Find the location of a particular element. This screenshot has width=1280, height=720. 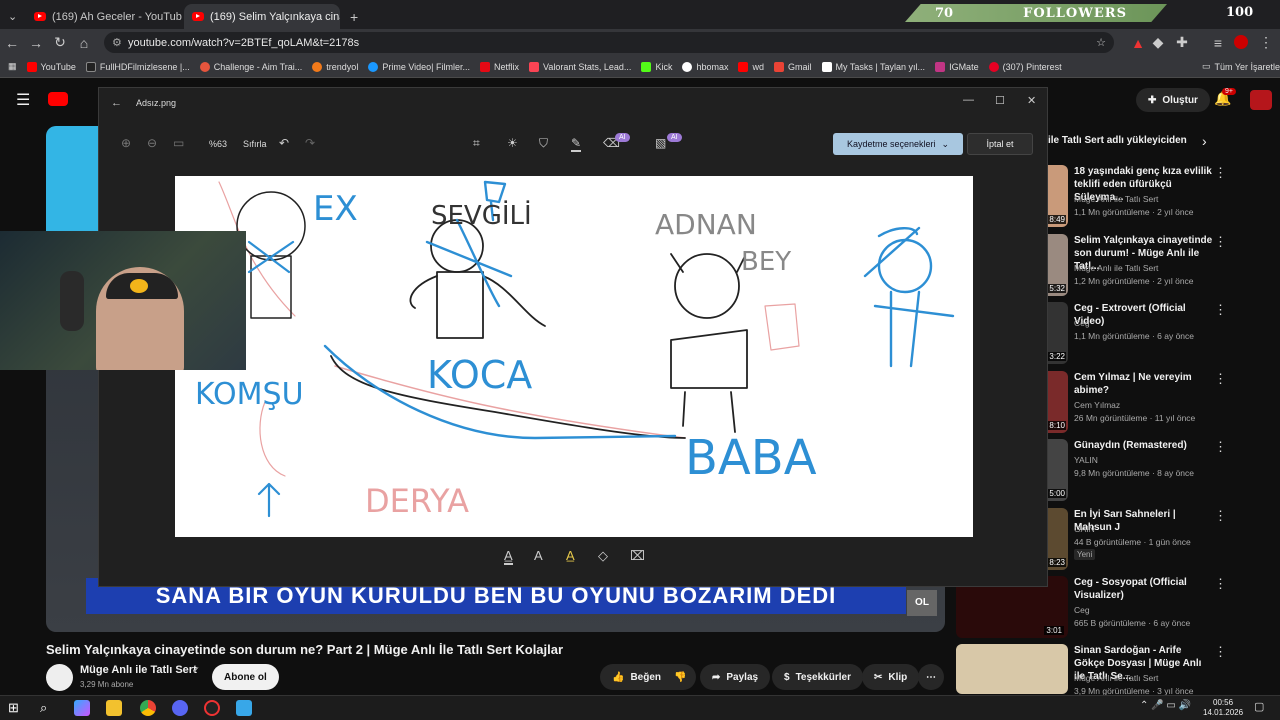

home-icon: ⌂ is located at coordinates (84, 43).